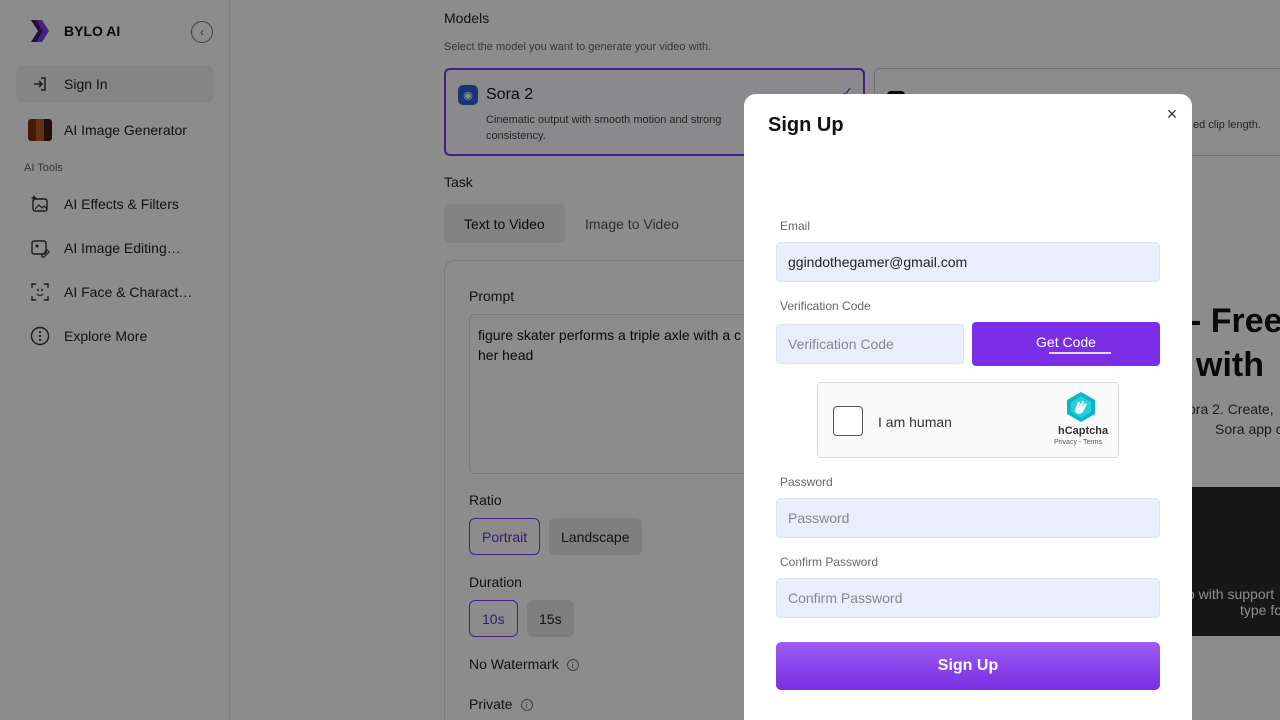 Image resolution: width=1280 pixels, height=720 pixels. Describe the element at coordinates (1081, 407) in the screenshot. I see `hcaptcha-logo-icon` at that location.